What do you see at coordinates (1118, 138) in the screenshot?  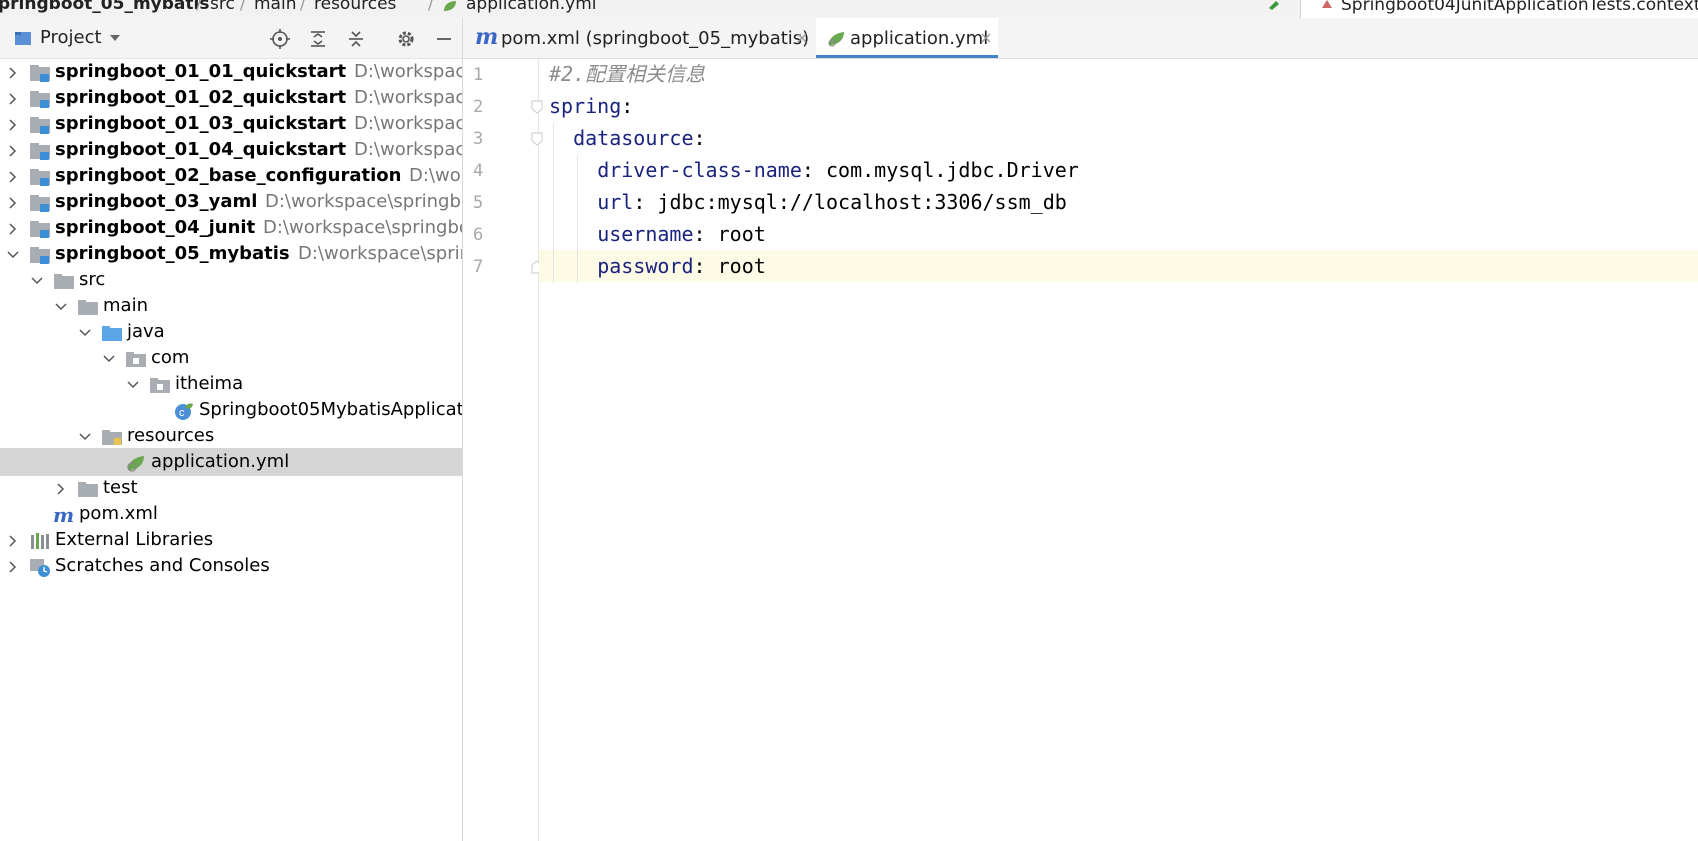 I see `code-line: datasource:` at bounding box center [1118, 138].